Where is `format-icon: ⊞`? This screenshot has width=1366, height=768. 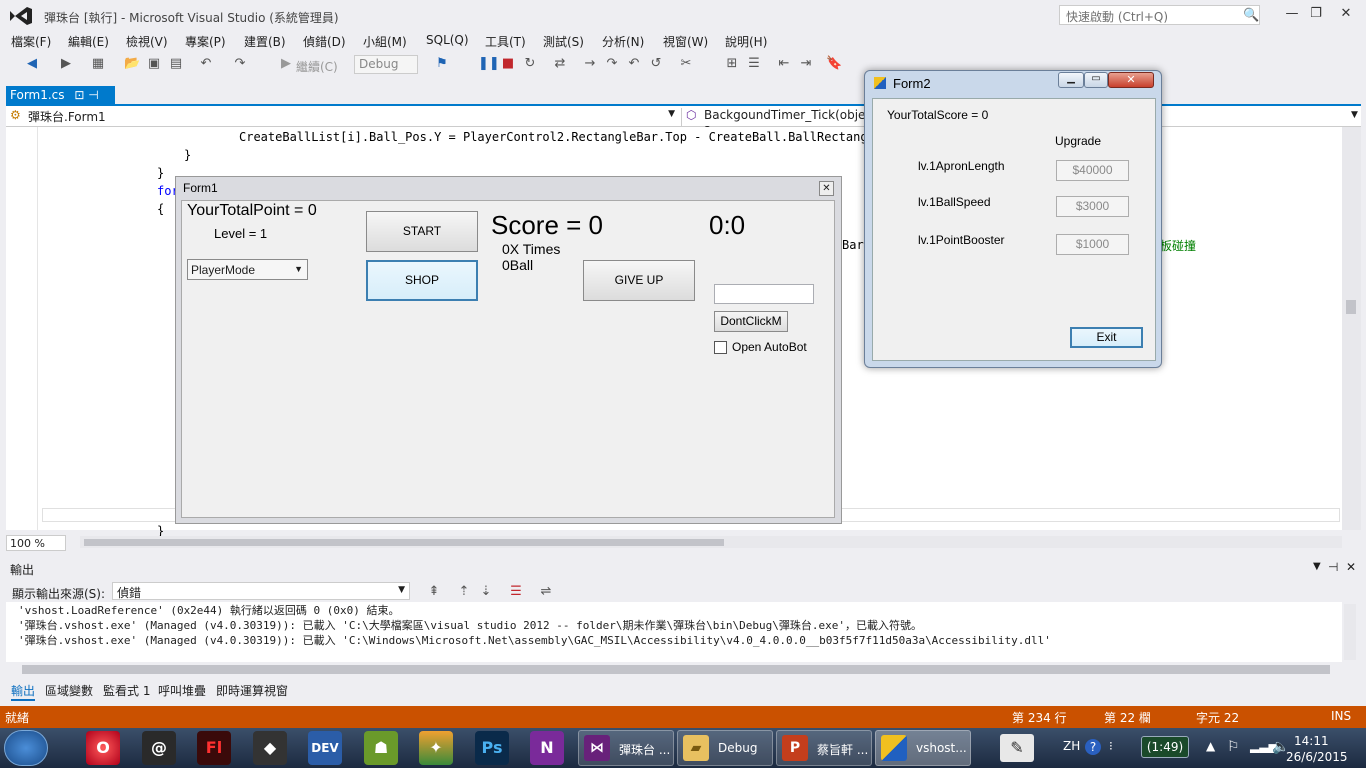 format-icon: ⊞ is located at coordinates (732, 64).